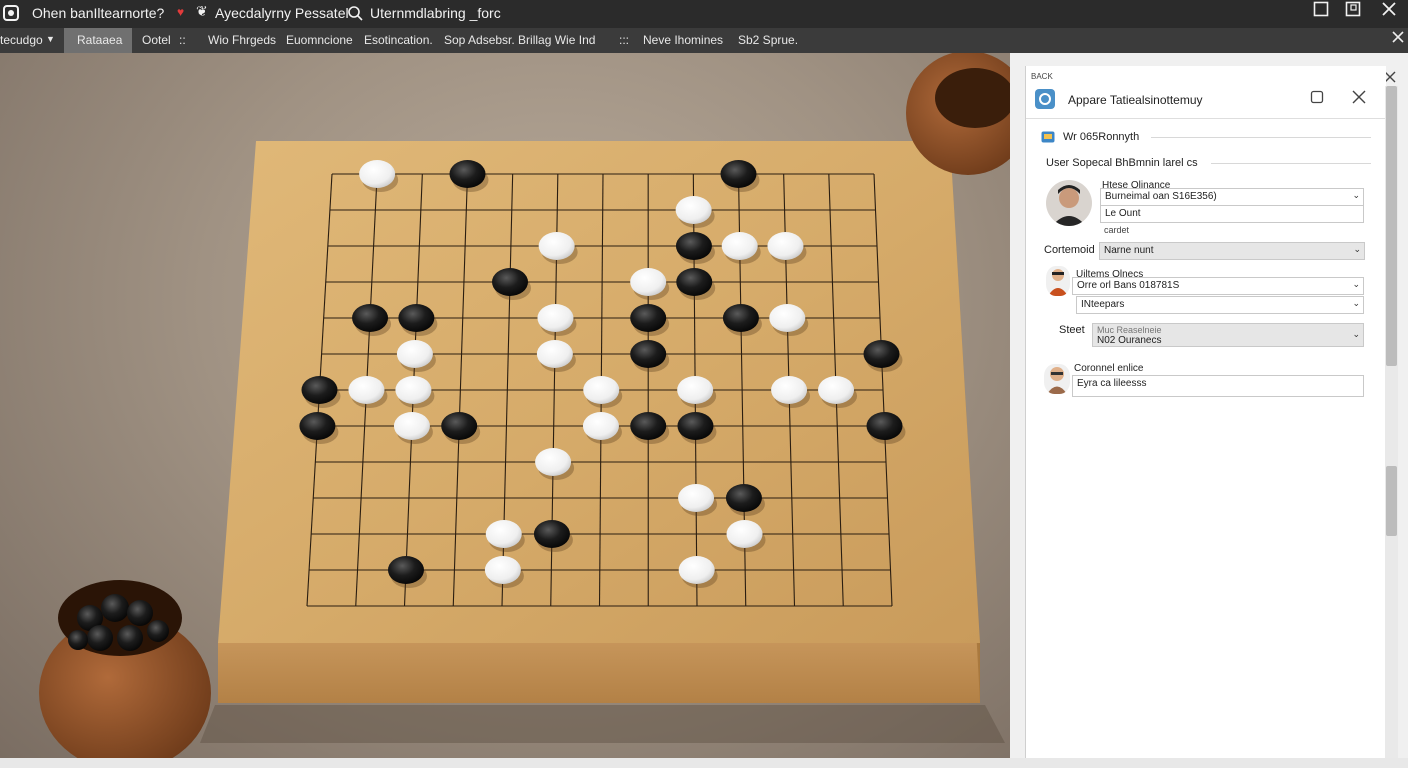  Describe the element at coordinates (435, 13) in the screenshot. I see `search-text: Uternmdlabring _forc` at that location.